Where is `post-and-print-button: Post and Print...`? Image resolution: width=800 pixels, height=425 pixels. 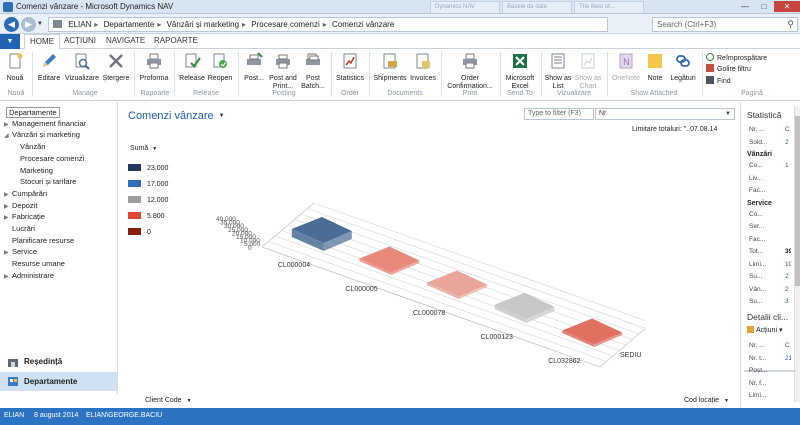 post-and-print-button: Post and Print... is located at coordinates (283, 71).